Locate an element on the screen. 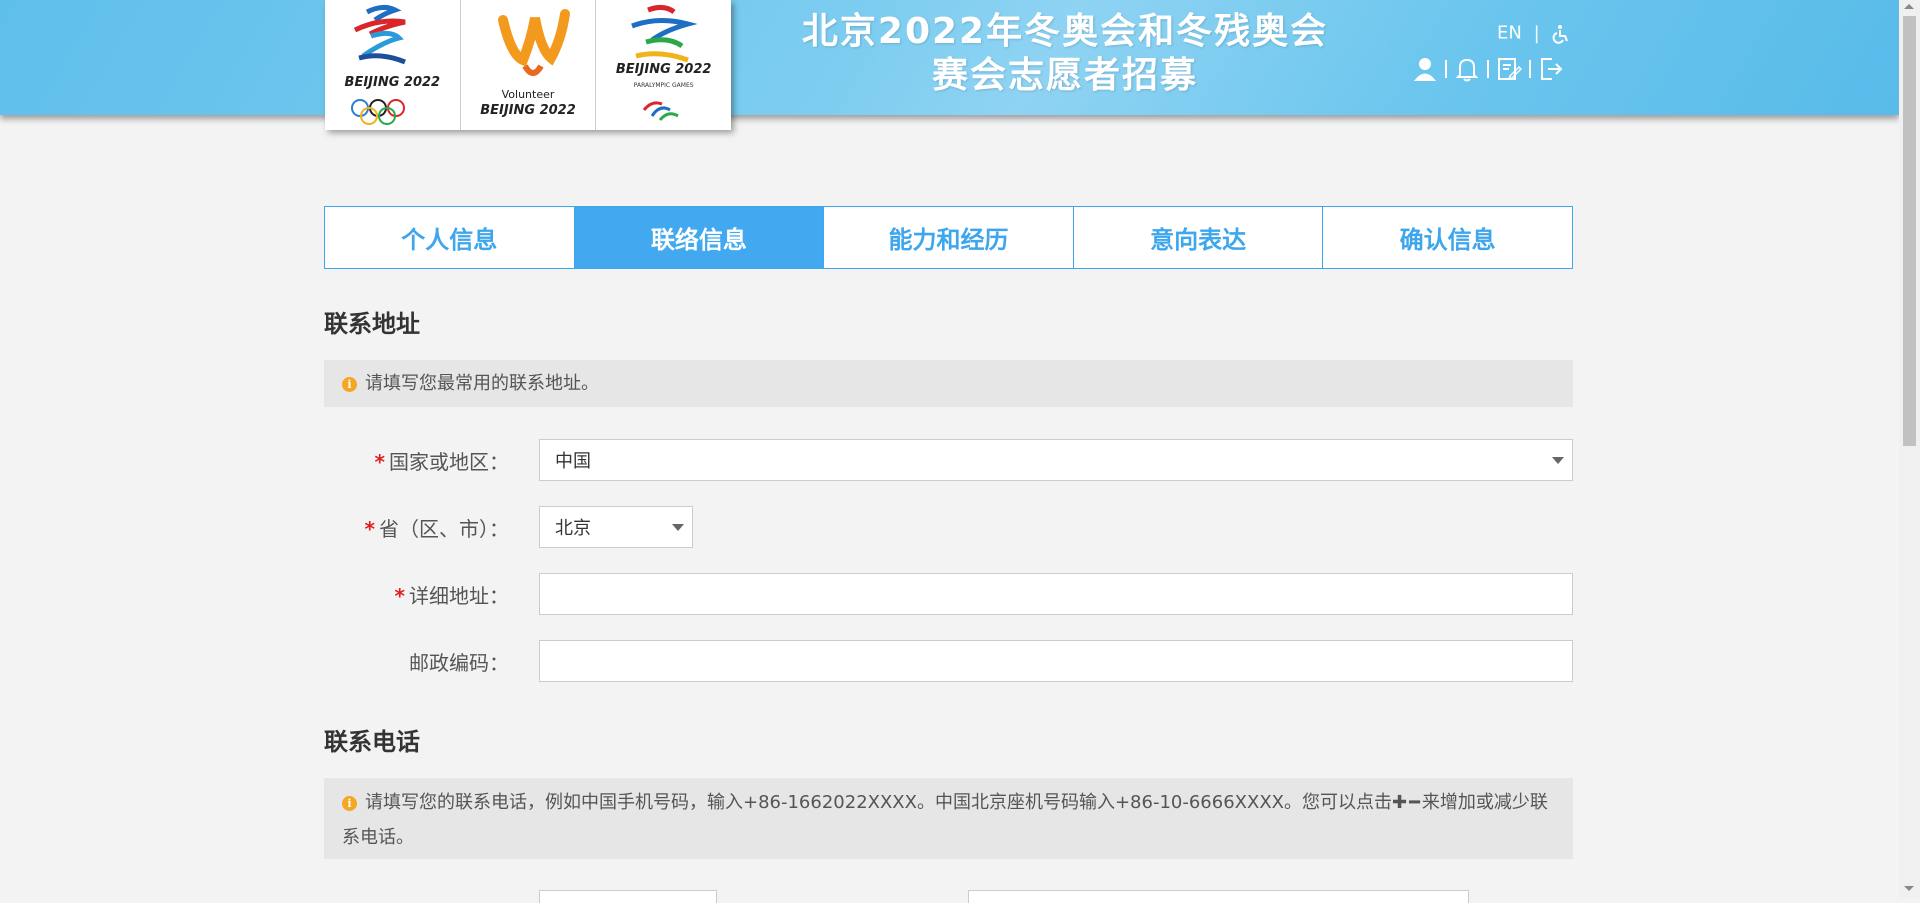  phone-country-code-select is located at coordinates (628, 896).